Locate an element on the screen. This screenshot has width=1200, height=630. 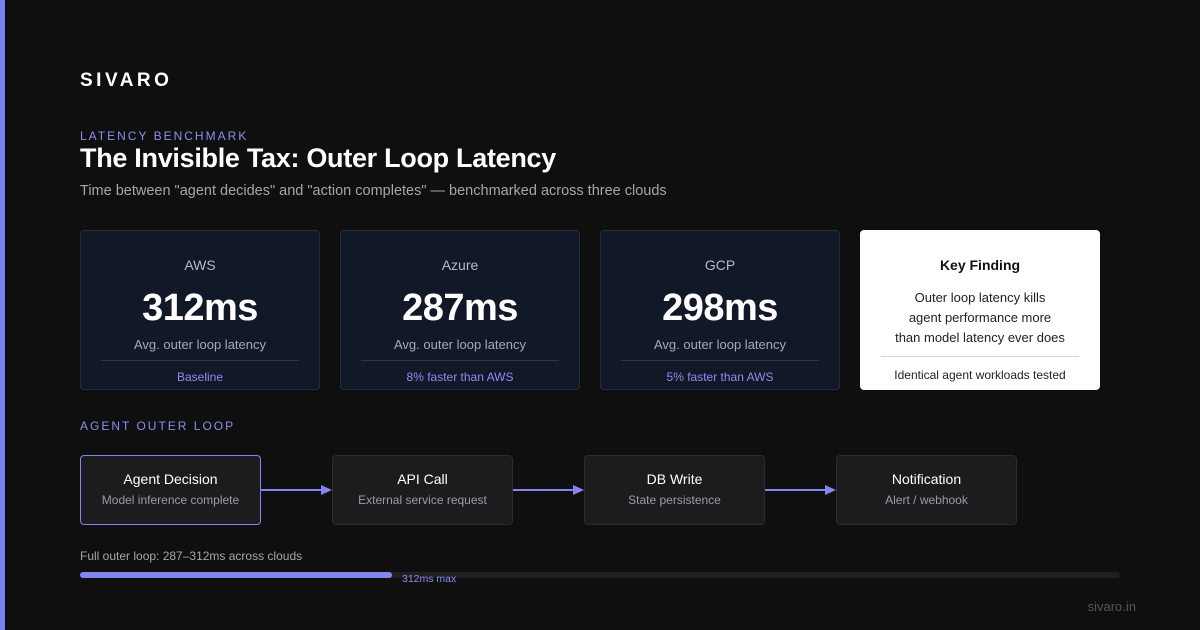
section-label: AGENT OUTER LOOP is located at coordinates (158, 426).